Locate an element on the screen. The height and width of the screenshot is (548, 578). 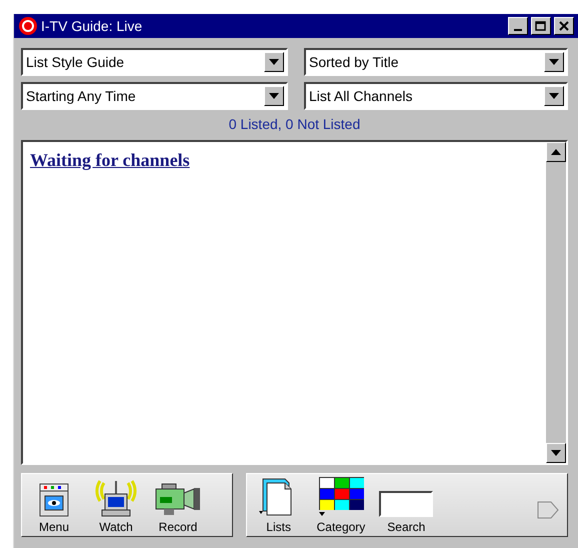
close-icon is located at coordinates (564, 26).